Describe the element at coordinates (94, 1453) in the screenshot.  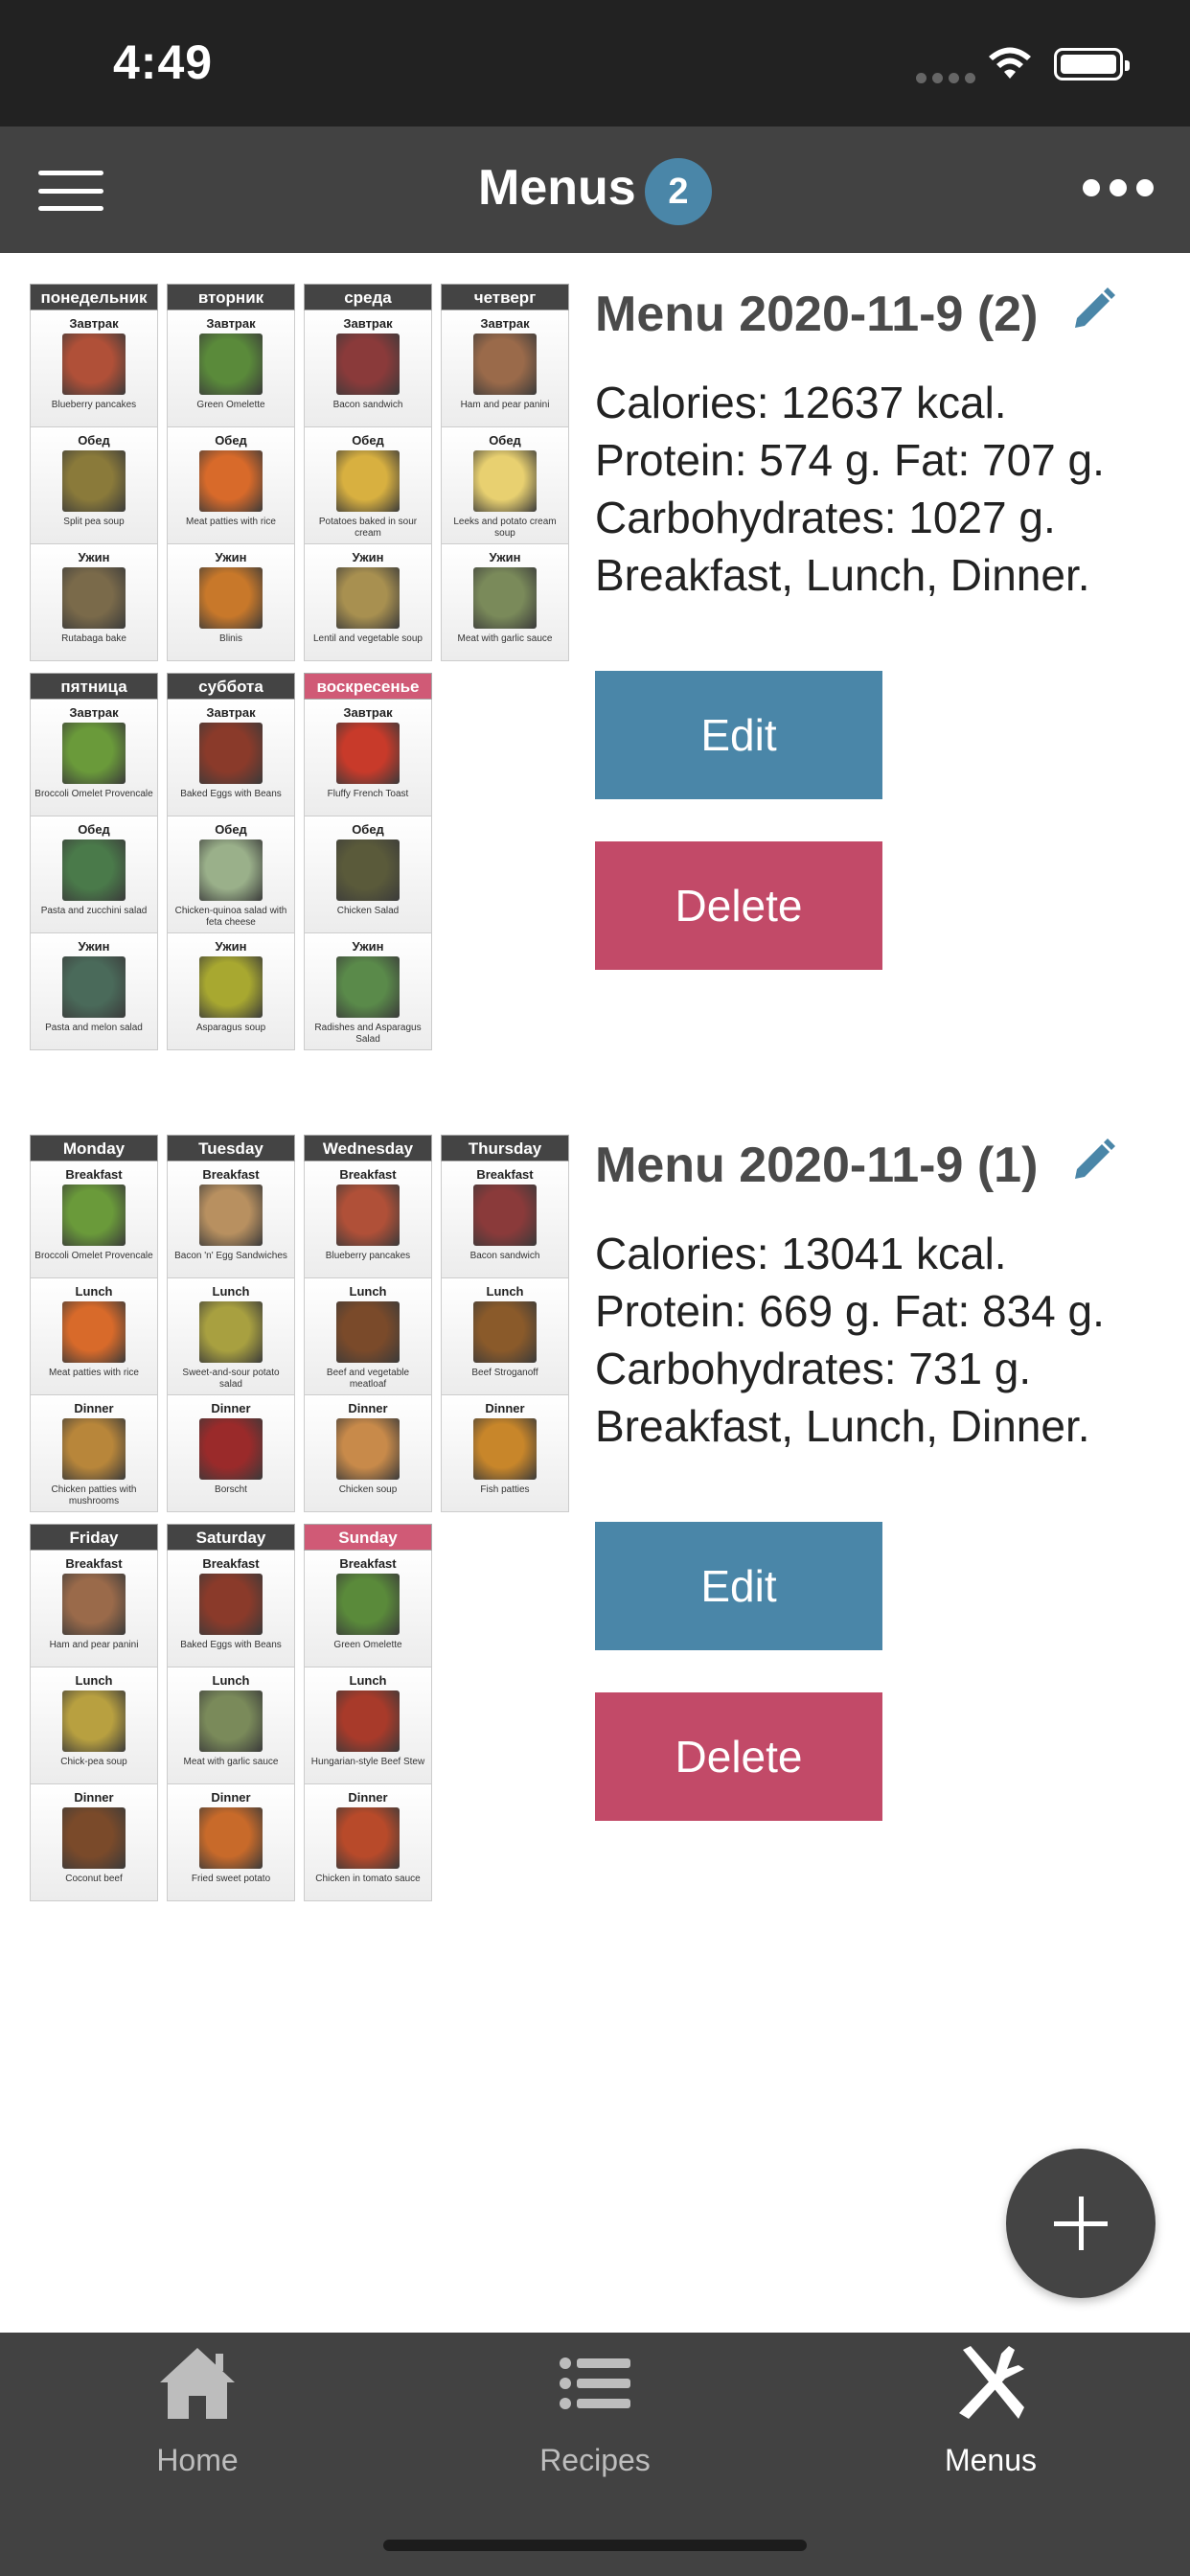
I see `meal-cell: Dinner Chicken patties with mushrooms` at that location.